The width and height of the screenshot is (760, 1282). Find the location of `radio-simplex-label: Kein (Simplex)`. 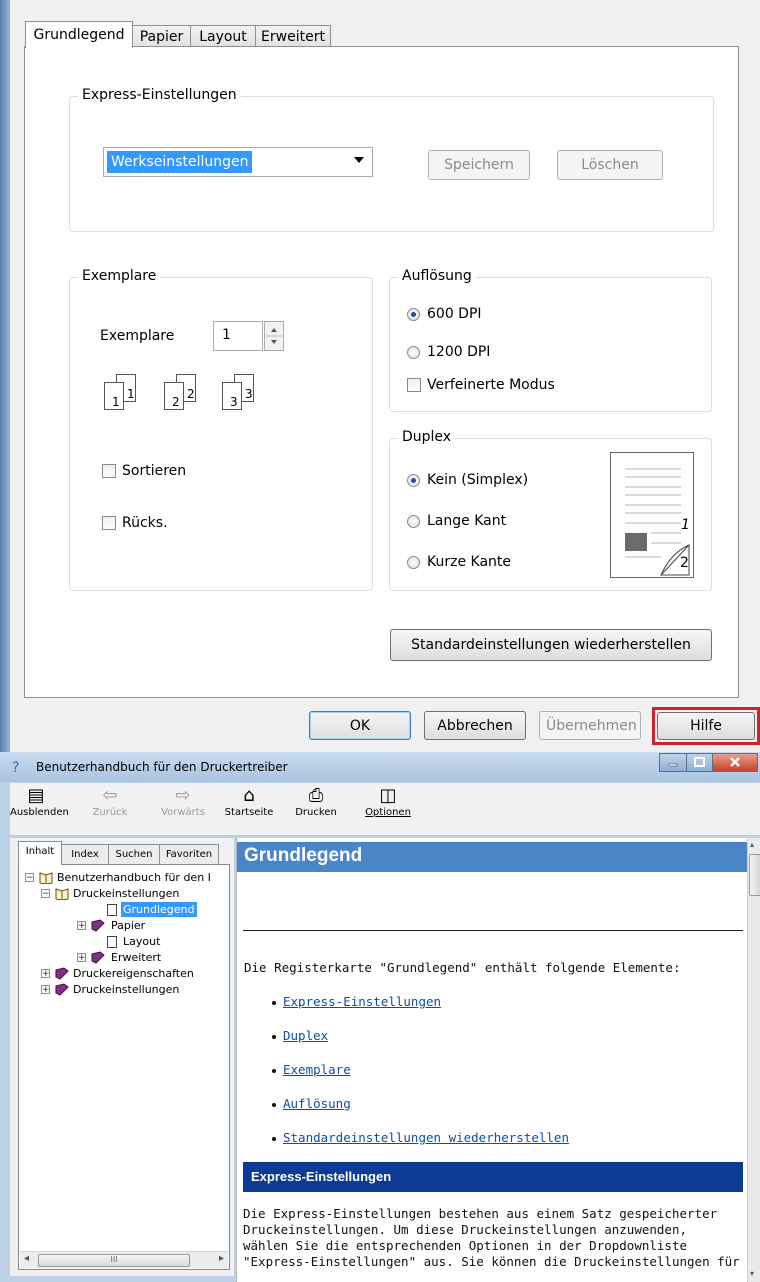

radio-simplex-label: Kein (Simplex) is located at coordinates (477, 480).